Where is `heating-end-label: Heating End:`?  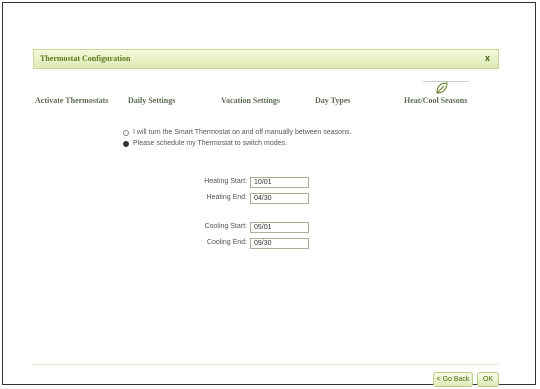
heating-end-label: Heating End: is located at coordinates (226, 197).